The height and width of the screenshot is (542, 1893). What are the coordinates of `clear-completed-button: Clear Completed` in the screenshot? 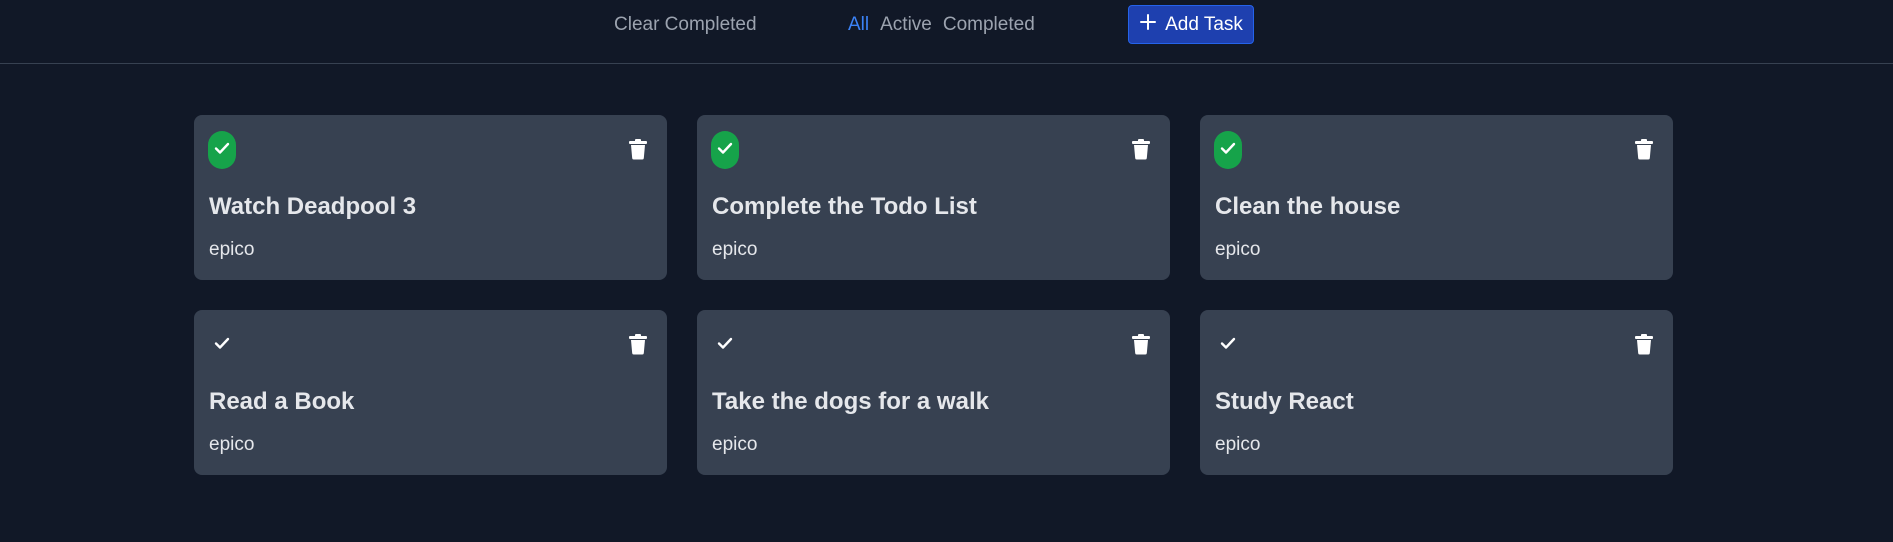 It's located at (685, 25).